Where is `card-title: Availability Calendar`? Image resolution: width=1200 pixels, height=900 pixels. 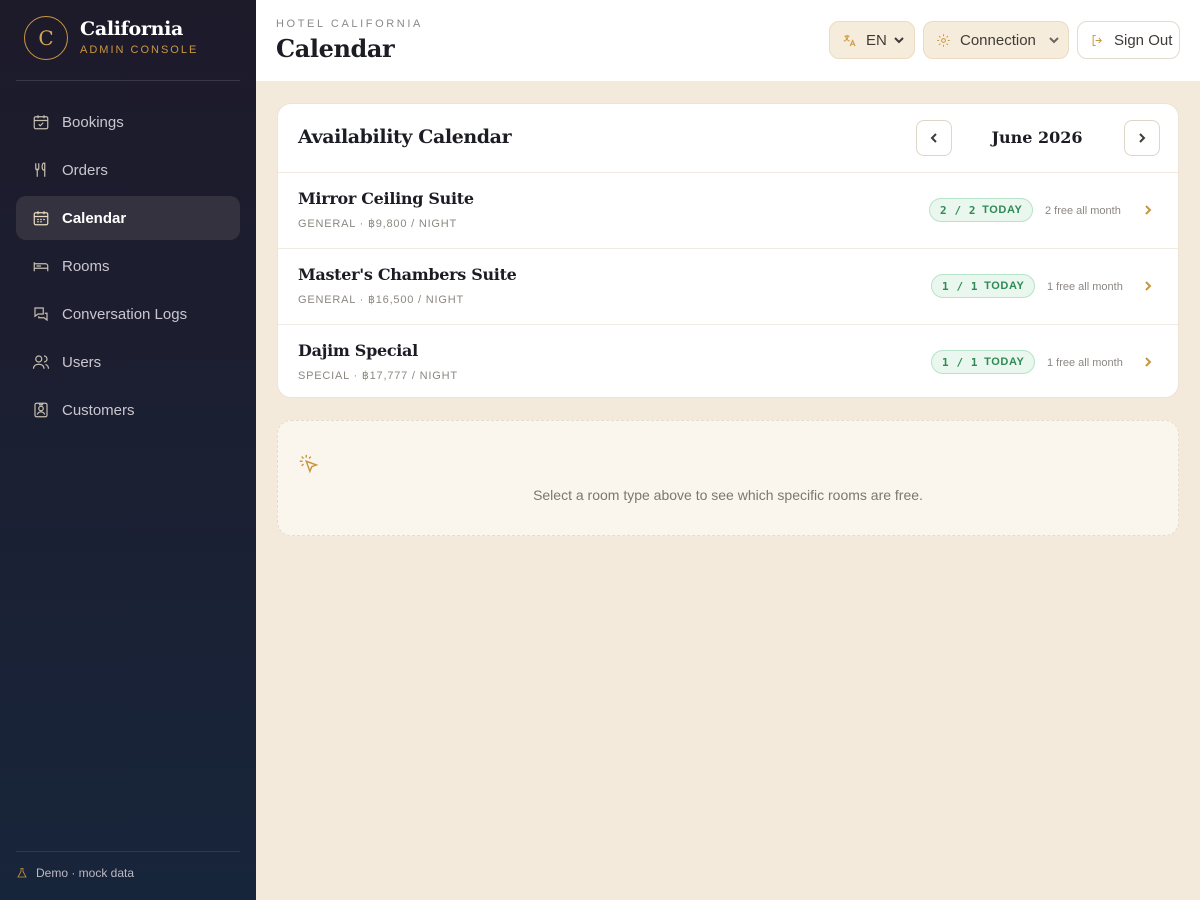
card-title: Availability Calendar is located at coordinates (405, 137).